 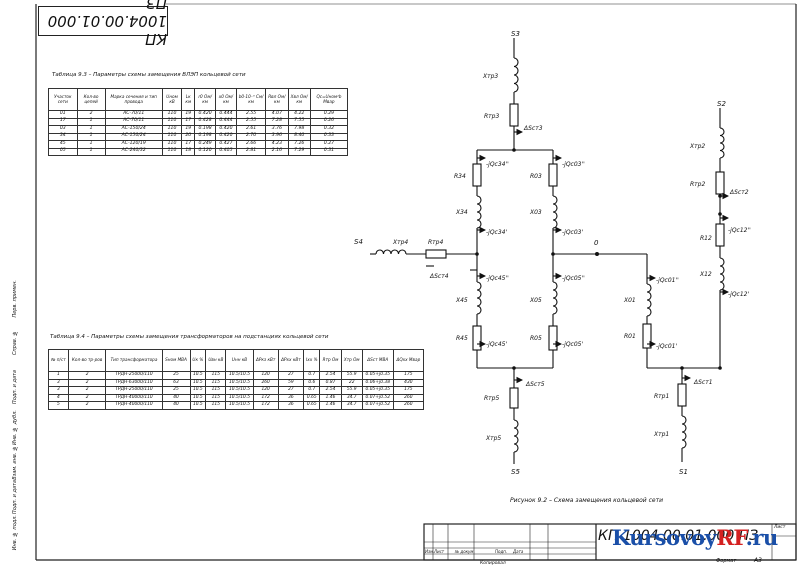 I want to click on title-block, so click(x=610, y=542).